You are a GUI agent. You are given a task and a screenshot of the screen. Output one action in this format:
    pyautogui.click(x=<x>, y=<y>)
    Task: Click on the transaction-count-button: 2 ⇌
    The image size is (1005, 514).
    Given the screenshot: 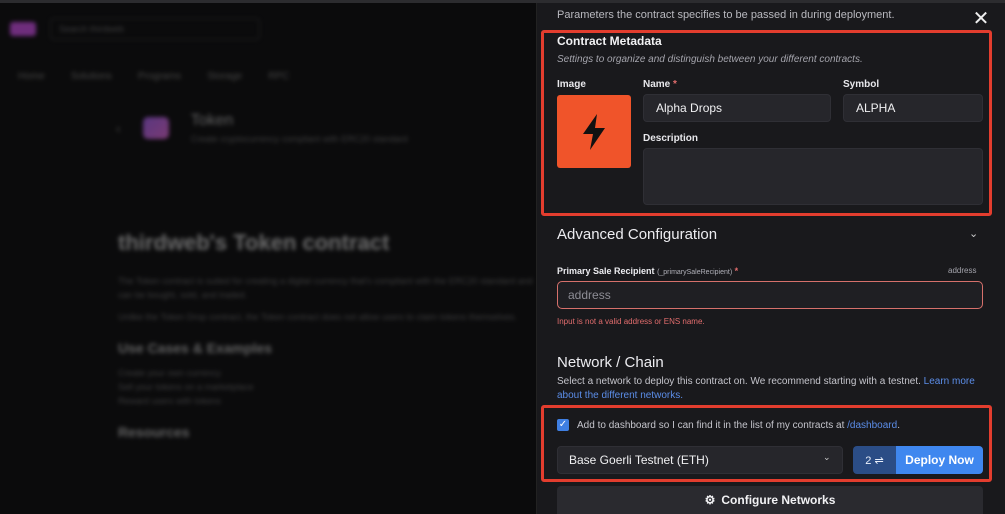 What is the action you would take?
    pyautogui.click(x=874, y=460)
    